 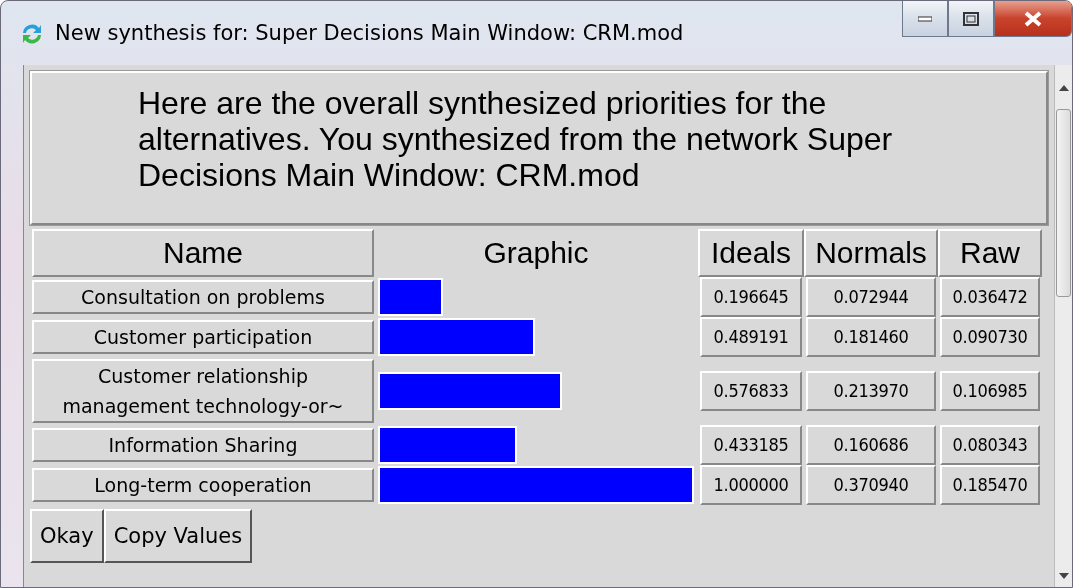 I want to click on column-header: Normals, so click(x=871, y=253).